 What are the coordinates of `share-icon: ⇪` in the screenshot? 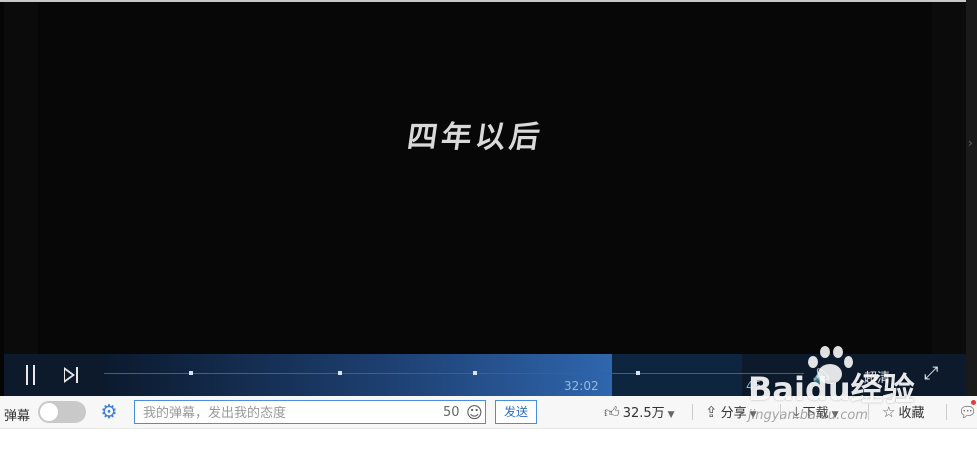 It's located at (711, 412).